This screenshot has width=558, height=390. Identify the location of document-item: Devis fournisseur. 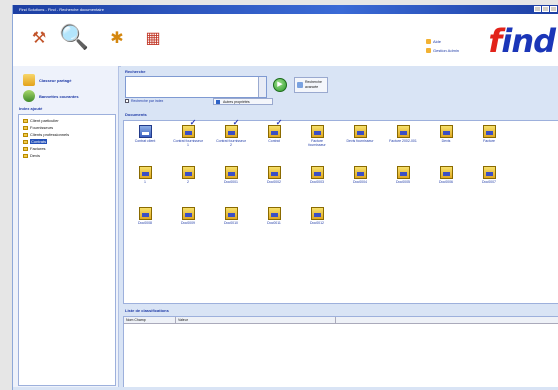
(360, 134).